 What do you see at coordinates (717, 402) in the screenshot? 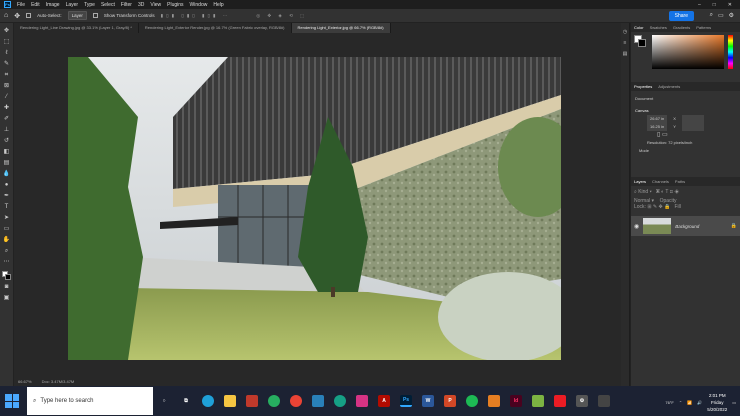
I see `clock: 2:01 PM Friday 5/20/2022` at bounding box center [717, 402].